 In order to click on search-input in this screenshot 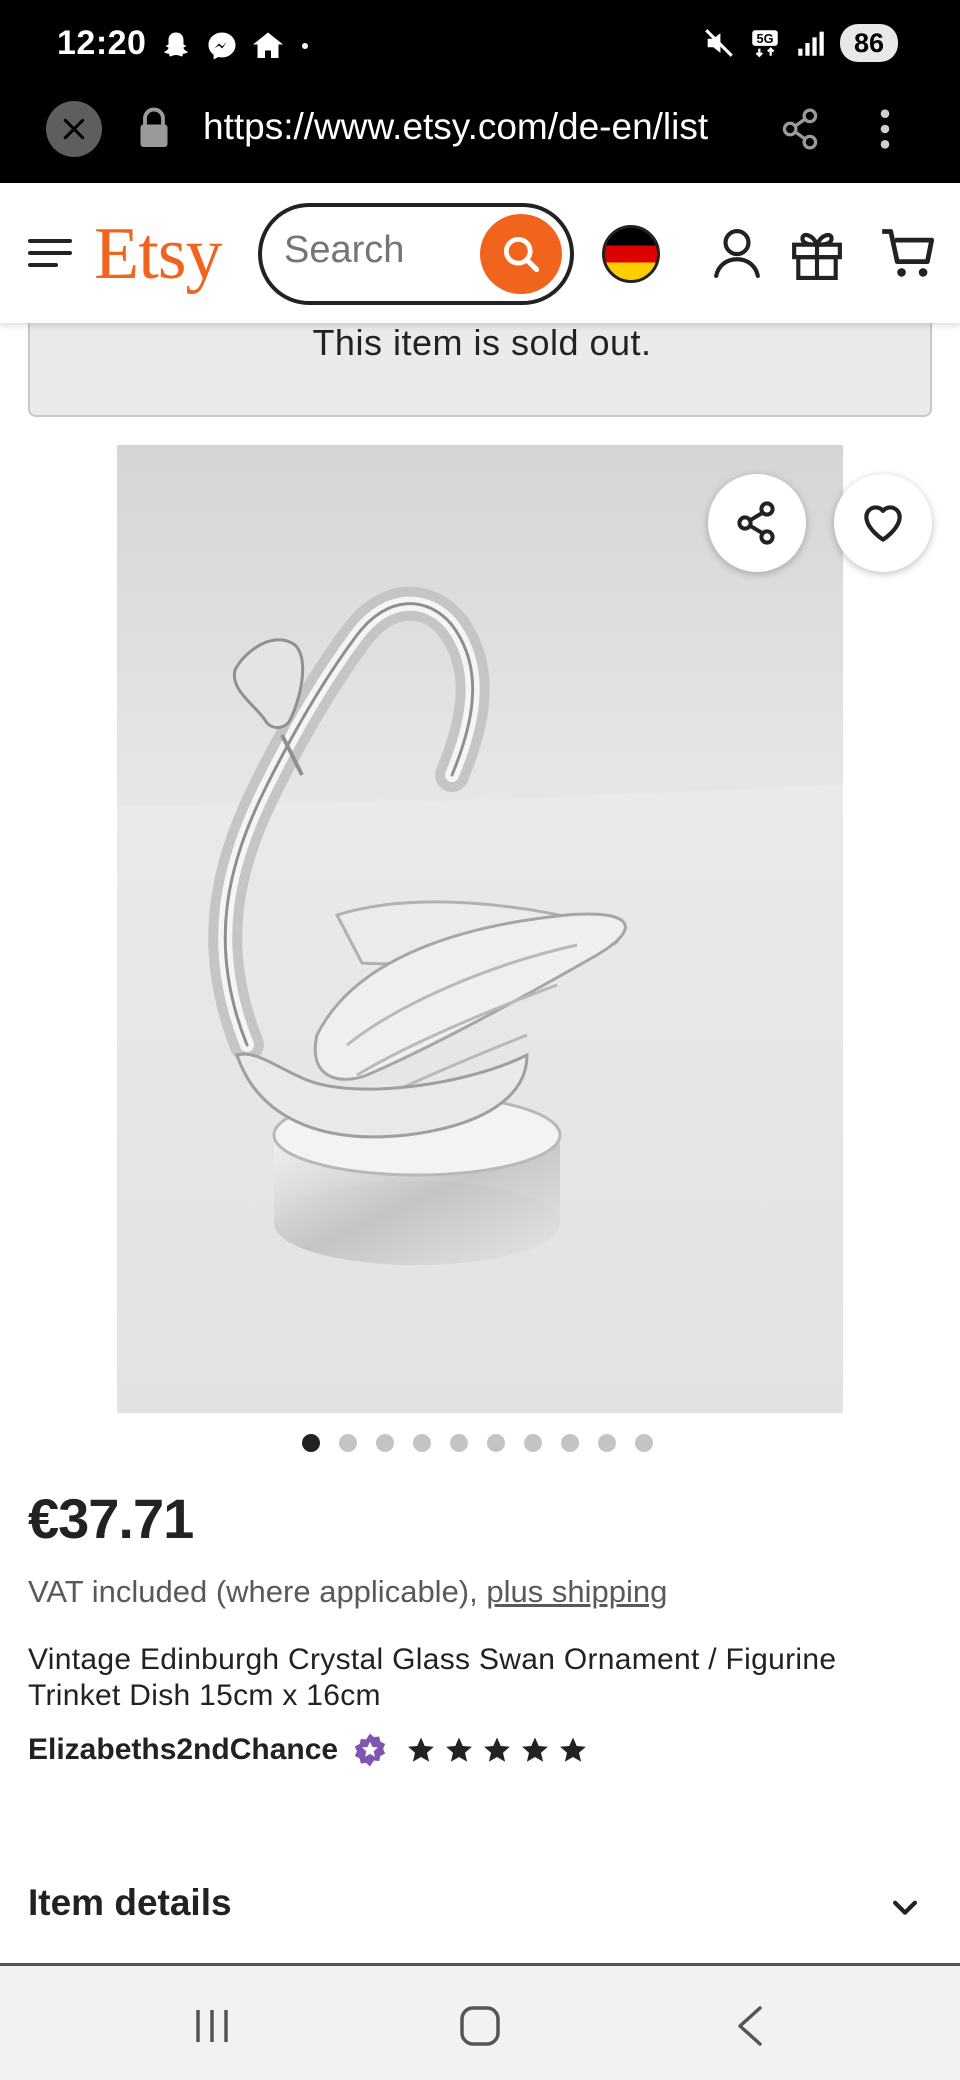, I will do `click(374, 250)`.